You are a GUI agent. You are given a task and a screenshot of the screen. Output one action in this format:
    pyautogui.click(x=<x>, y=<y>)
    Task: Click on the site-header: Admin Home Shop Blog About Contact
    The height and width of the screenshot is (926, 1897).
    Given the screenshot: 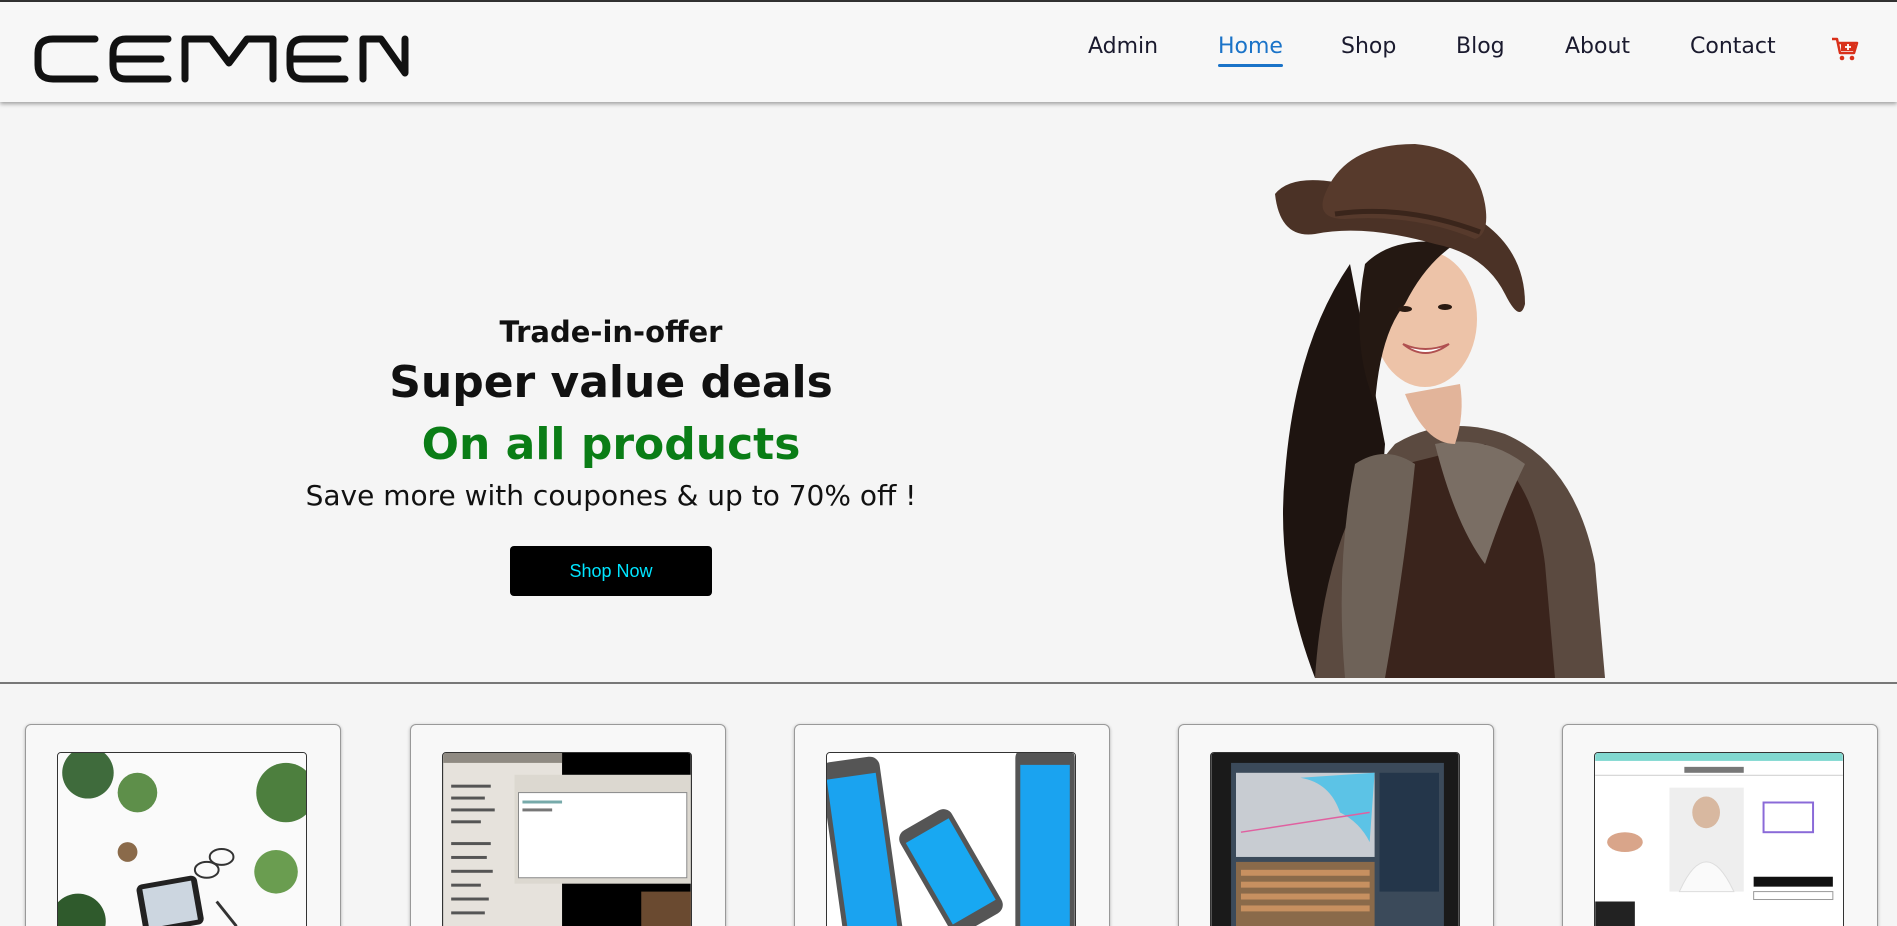 What is the action you would take?
    pyautogui.click(x=948, y=52)
    